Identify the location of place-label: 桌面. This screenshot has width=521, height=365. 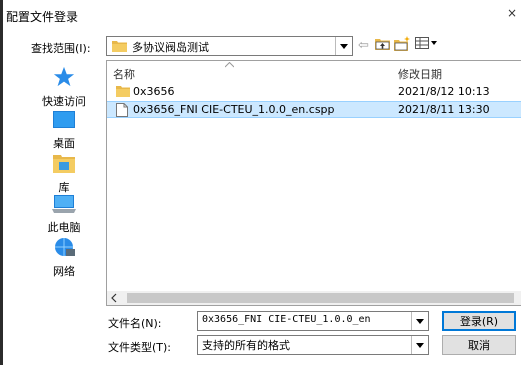
(64, 143).